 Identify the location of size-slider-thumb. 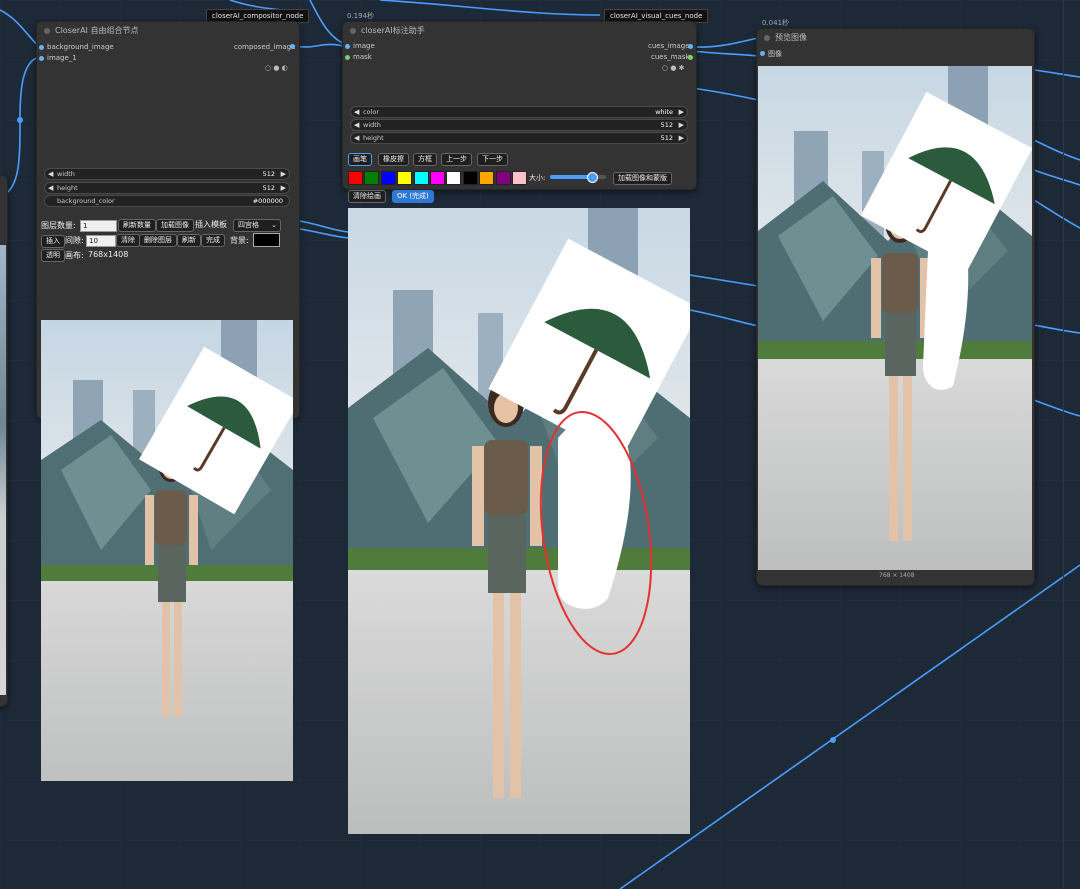
(592, 177).